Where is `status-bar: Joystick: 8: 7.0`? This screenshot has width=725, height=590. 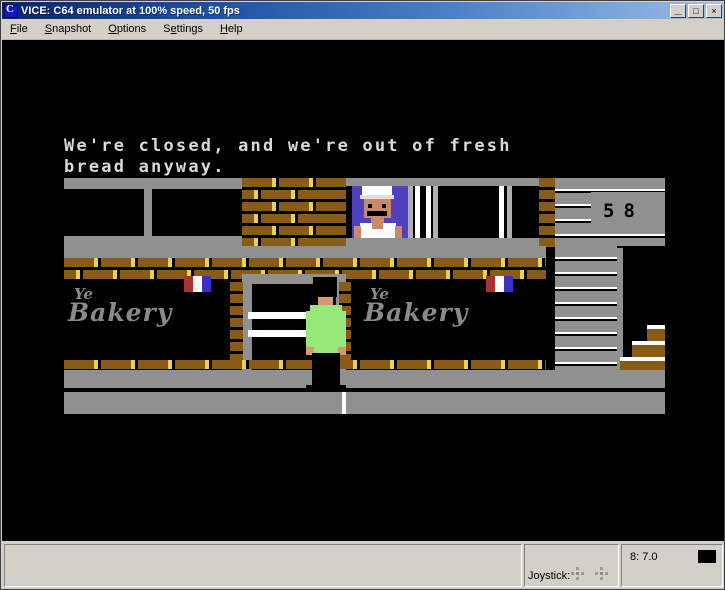
status-bar: Joystick: 8: 7.0 is located at coordinates (363, 565).